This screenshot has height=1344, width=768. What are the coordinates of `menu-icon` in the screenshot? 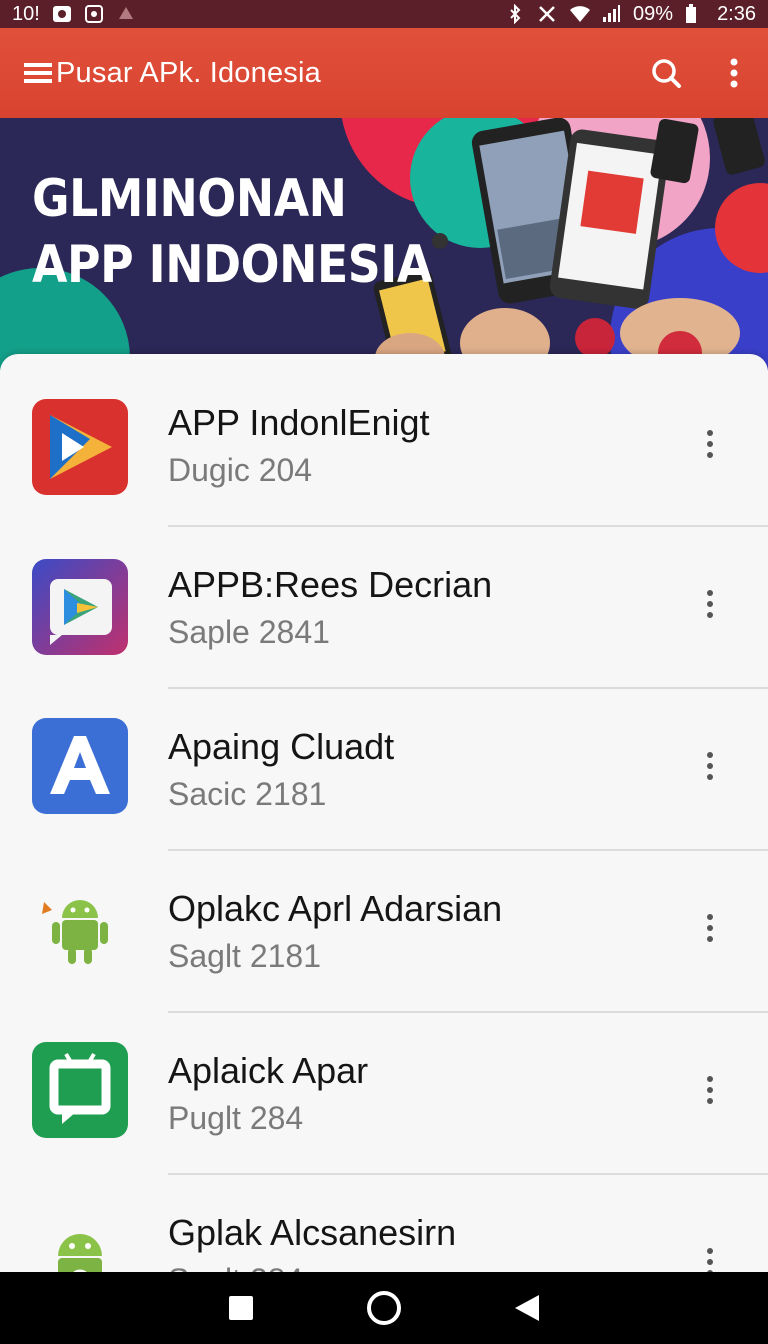 It's located at (38, 73).